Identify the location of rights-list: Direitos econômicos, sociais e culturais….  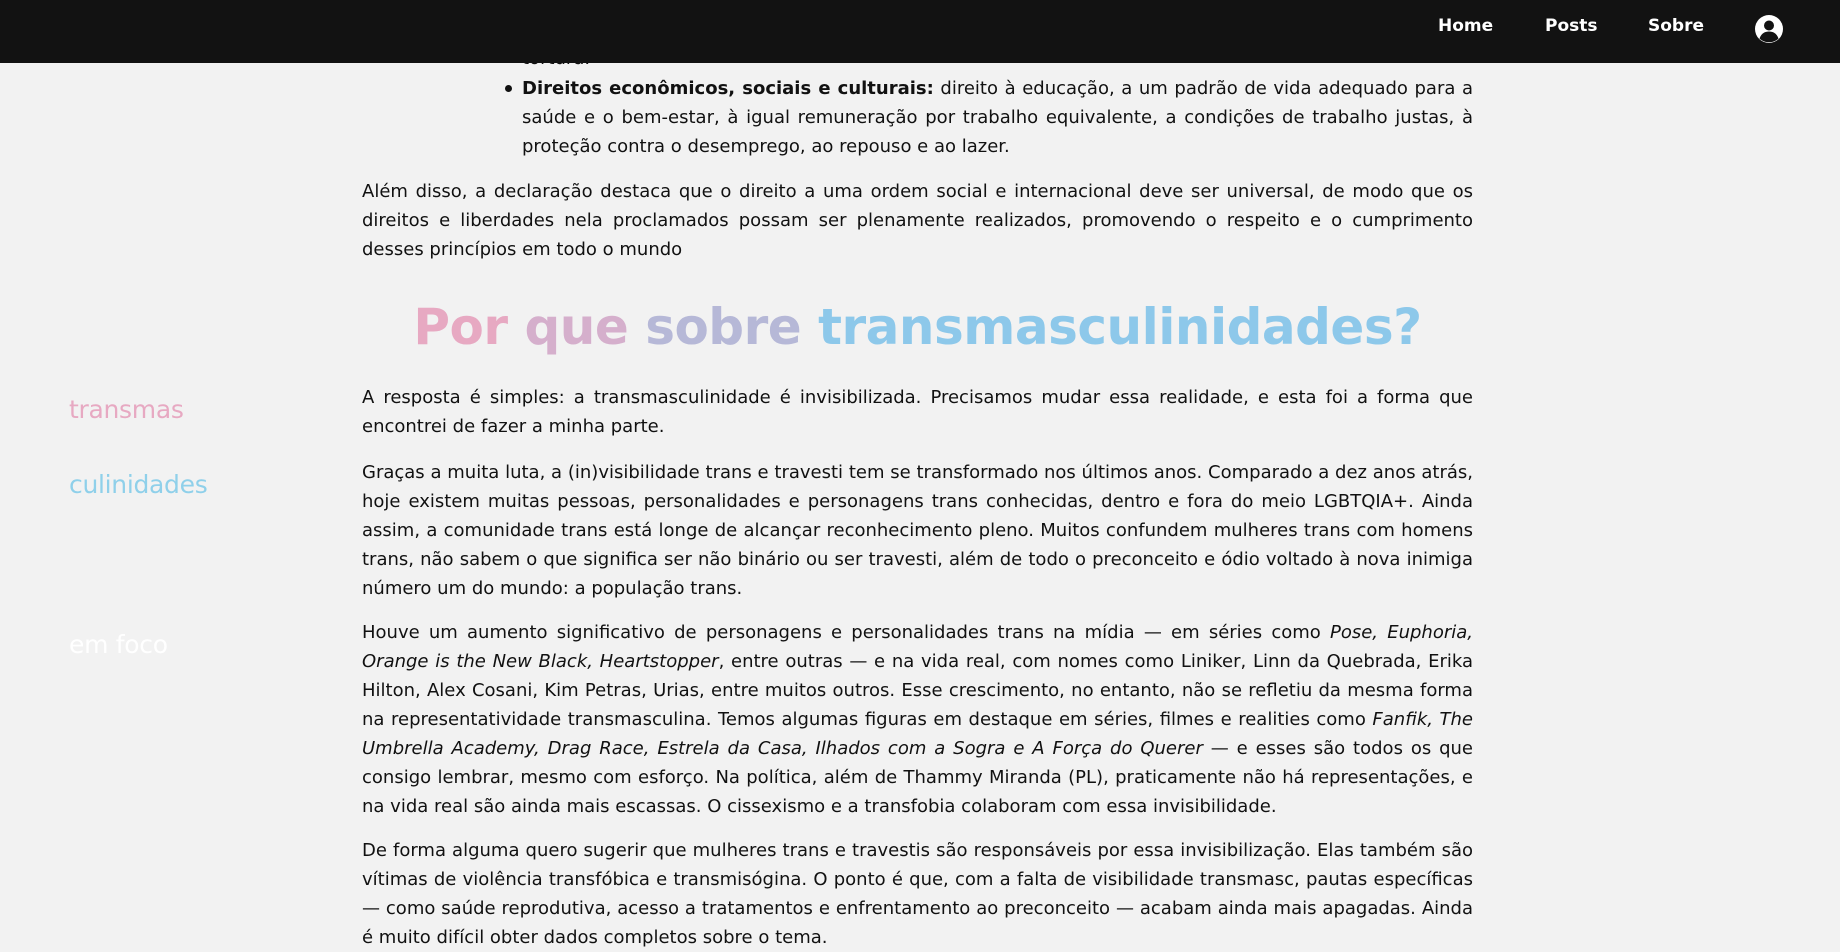
(989, 117).